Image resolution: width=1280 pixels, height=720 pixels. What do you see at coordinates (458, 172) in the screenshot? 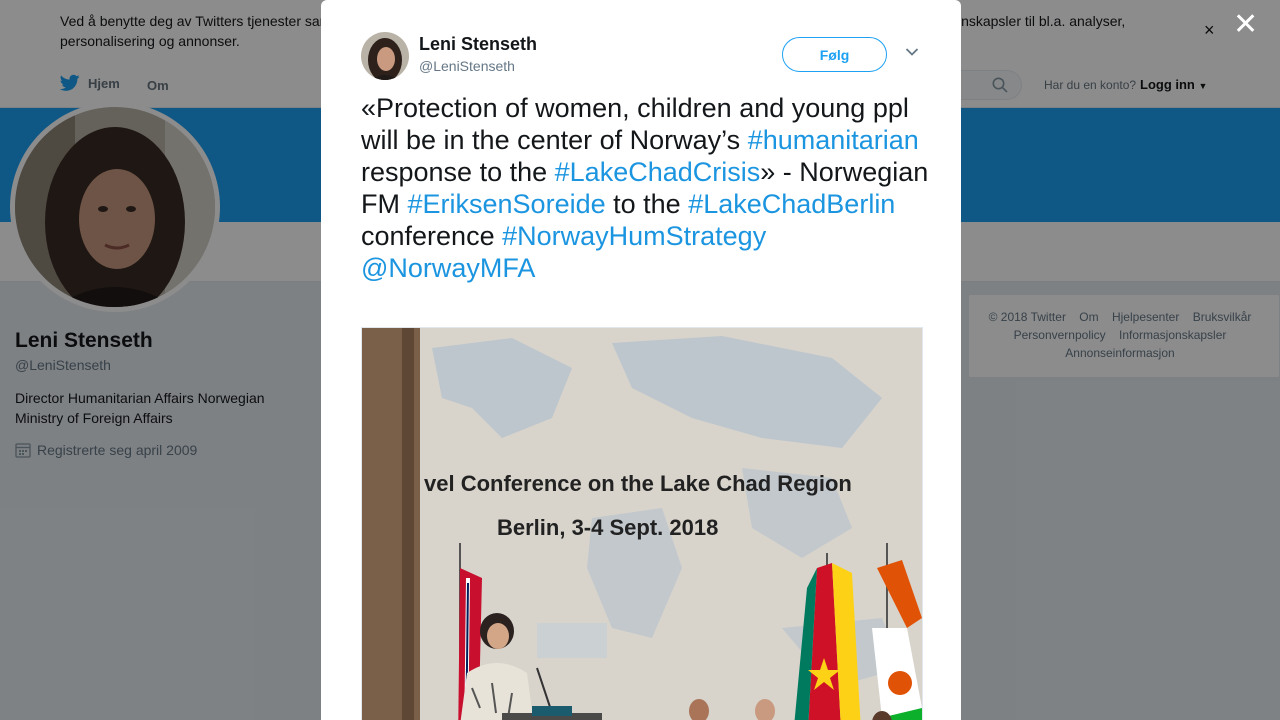
I see `tweet-text-part: response to the` at bounding box center [458, 172].